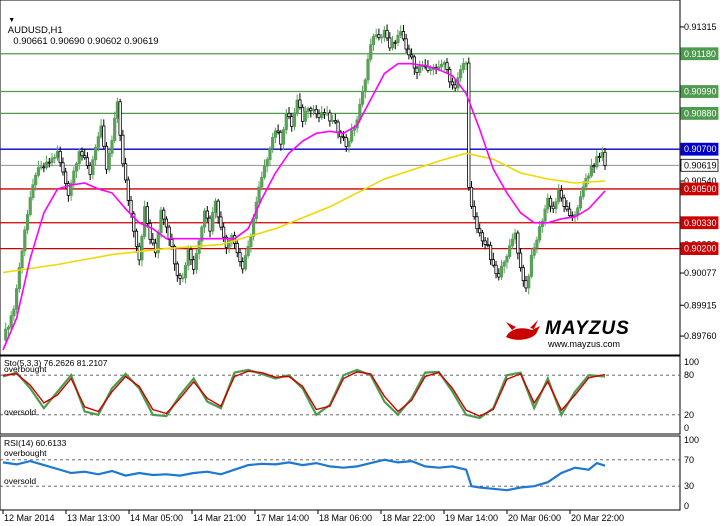 The height and width of the screenshot is (526, 720). I want to click on y-tick-label: 0.91180, so click(700, 54).